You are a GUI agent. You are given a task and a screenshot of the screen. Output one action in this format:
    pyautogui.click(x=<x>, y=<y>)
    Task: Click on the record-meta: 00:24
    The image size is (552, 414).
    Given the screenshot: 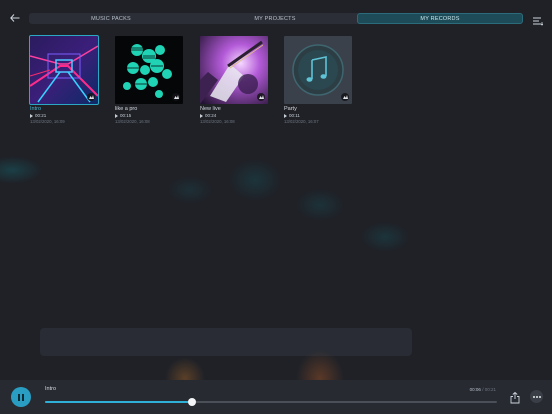 What is the action you would take?
    pyautogui.click(x=234, y=115)
    